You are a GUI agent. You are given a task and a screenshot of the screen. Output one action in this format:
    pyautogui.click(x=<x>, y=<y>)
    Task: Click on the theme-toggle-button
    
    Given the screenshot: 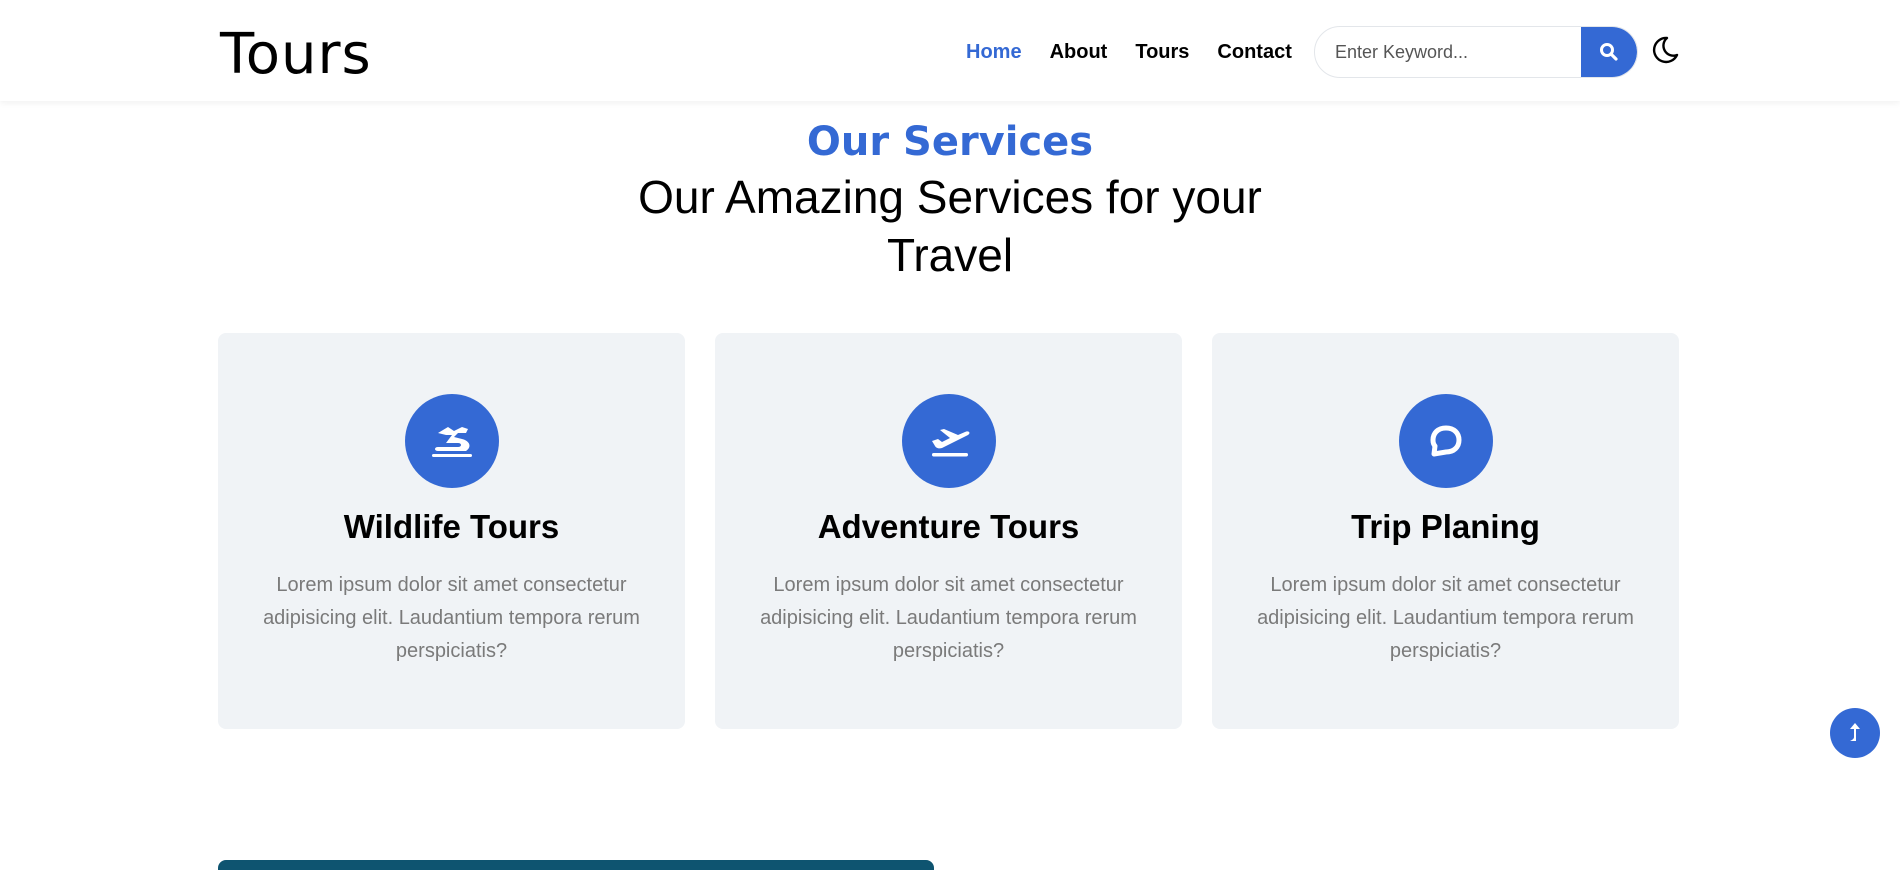 What is the action you would take?
    pyautogui.click(x=1665, y=50)
    